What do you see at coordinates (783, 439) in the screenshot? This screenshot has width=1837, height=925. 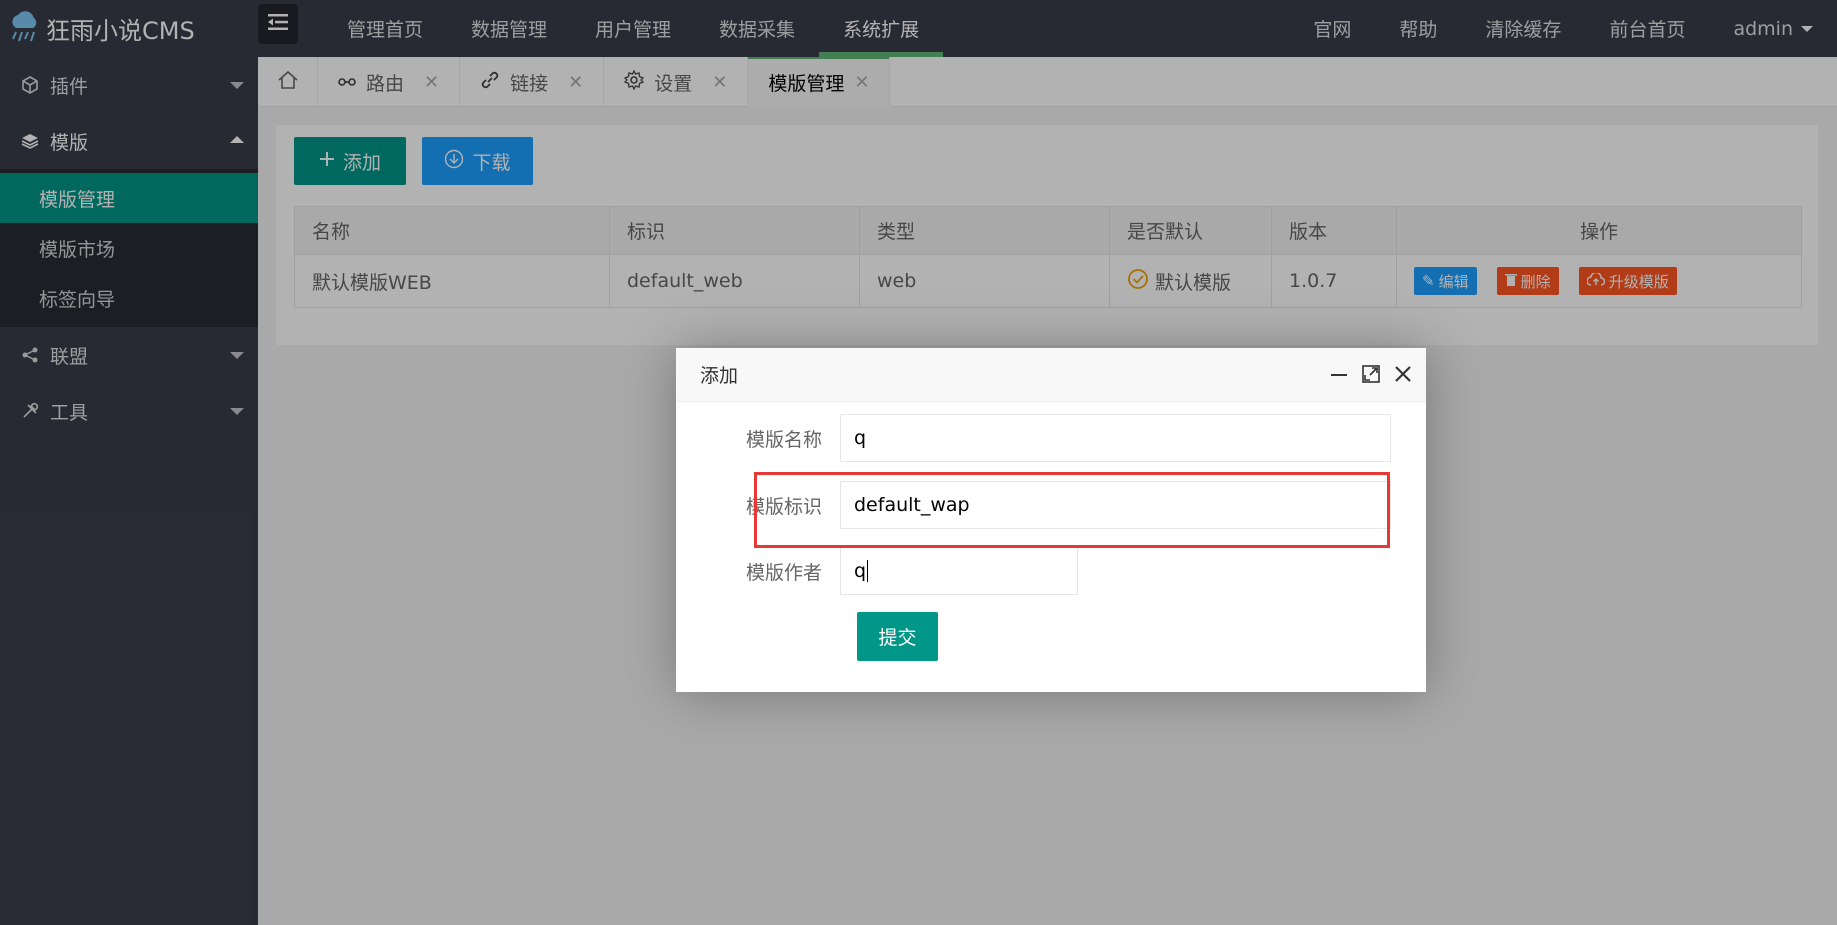 I see `template-name-label: 模版名称` at bounding box center [783, 439].